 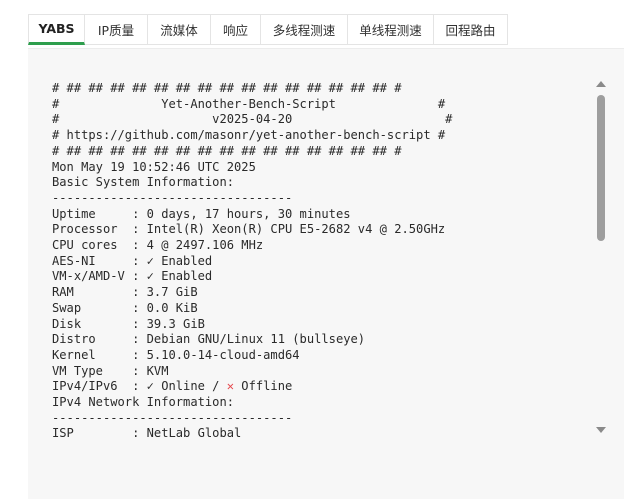 I want to click on scroll-thumb, so click(x=601, y=168).